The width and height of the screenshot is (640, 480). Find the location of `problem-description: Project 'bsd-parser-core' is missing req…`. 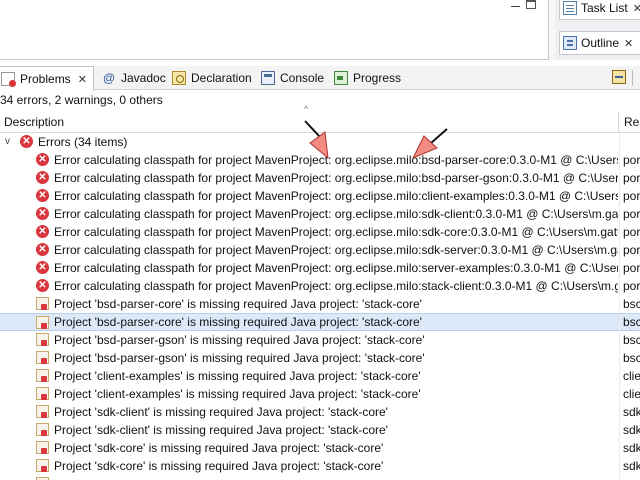

problem-description: Project 'bsd-parser-core' is missing req… is located at coordinates (238, 304).